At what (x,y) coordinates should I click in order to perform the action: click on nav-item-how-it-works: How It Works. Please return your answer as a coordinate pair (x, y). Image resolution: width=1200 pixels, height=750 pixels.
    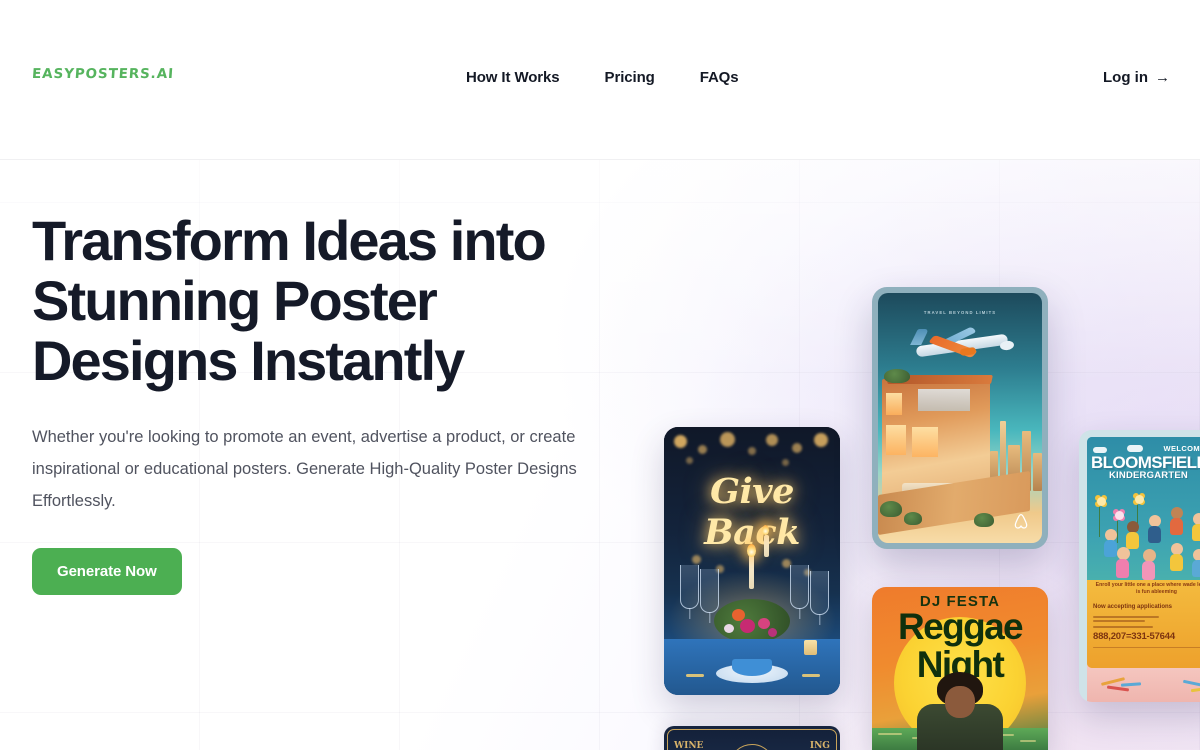
    Looking at the image, I should click on (513, 77).